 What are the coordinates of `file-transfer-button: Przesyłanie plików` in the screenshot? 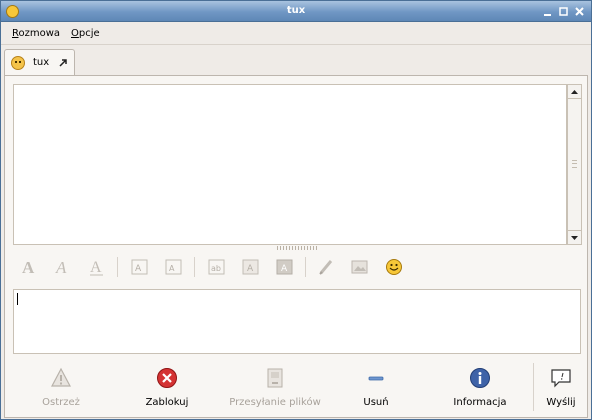 It's located at (275, 389).